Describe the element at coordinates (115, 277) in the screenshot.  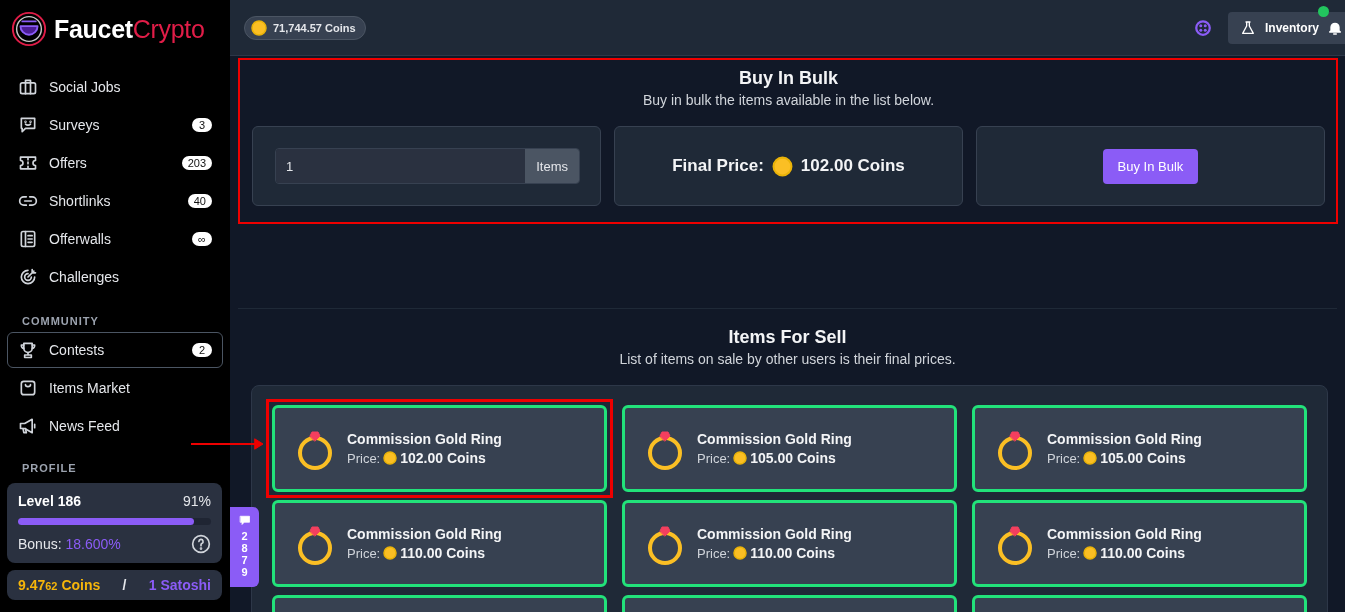
I see `sidebar-item: Challenges` at that location.